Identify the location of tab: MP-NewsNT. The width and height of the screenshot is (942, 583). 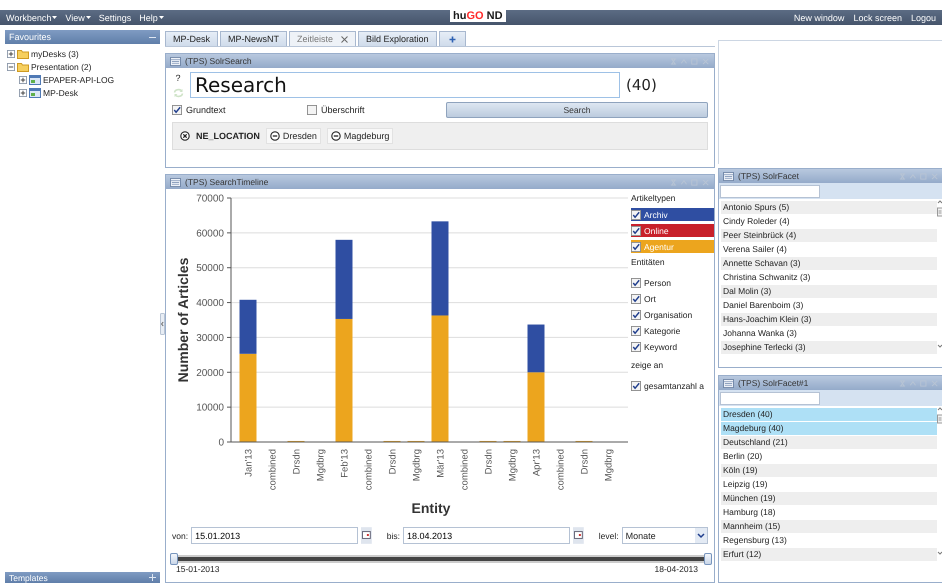
(254, 38).